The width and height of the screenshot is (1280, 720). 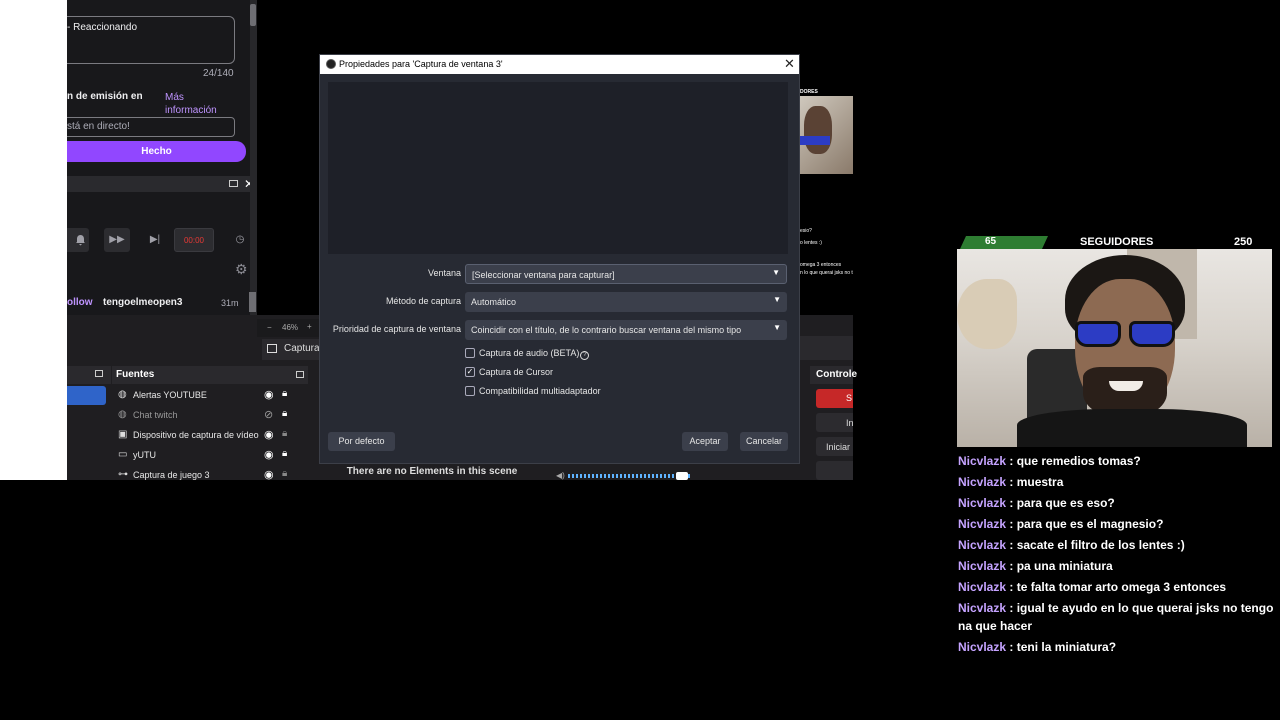 What do you see at coordinates (170, 395) in the screenshot?
I see `source-label: Alertas YOUTUBE` at bounding box center [170, 395].